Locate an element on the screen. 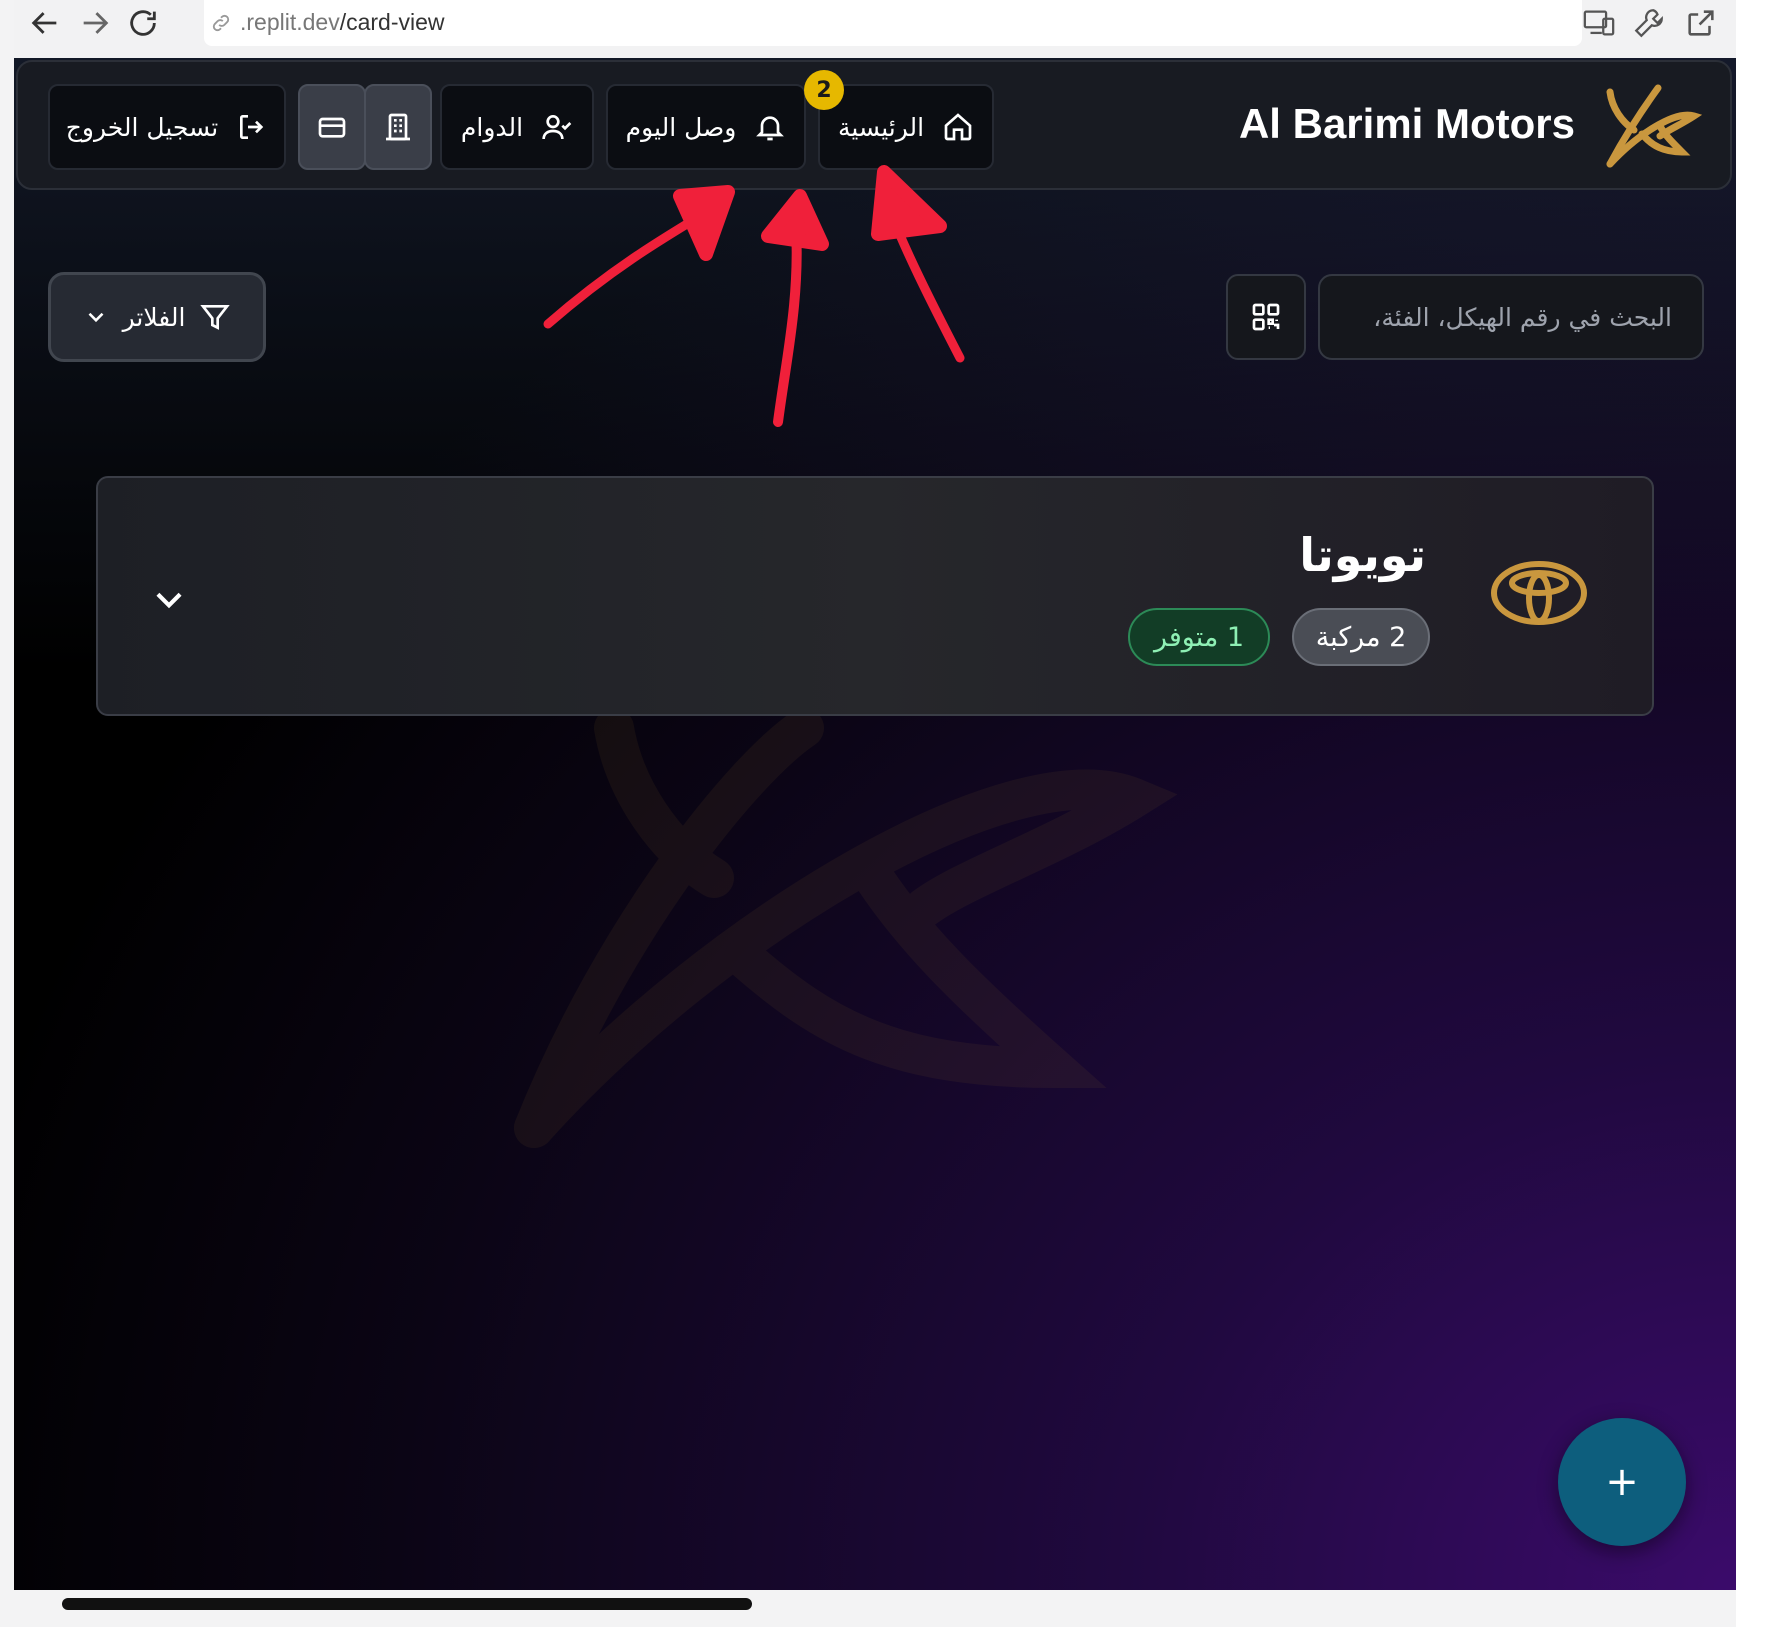 This screenshot has width=1773, height=1627. toyota-logo-icon is located at coordinates (1539, 593).